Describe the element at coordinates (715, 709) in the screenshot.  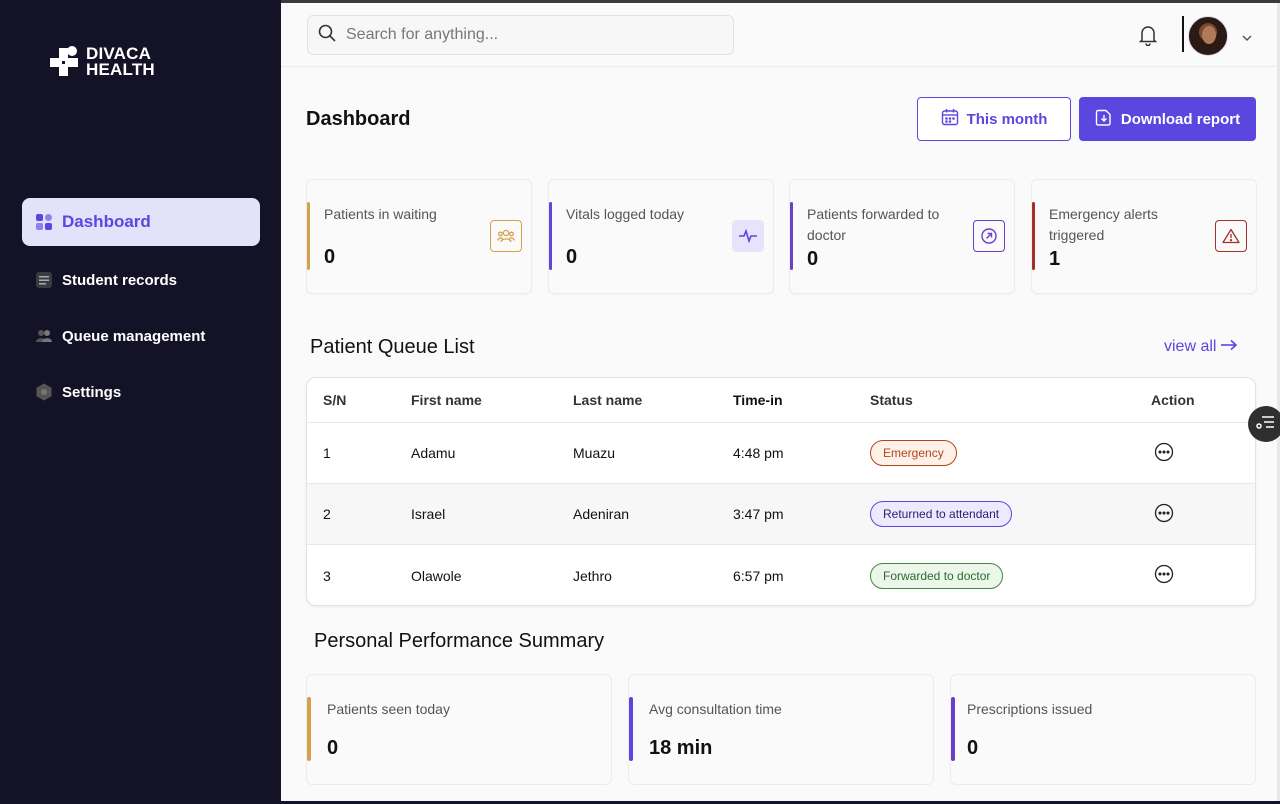
I see `perf-label: Avg consultation time` at that location.